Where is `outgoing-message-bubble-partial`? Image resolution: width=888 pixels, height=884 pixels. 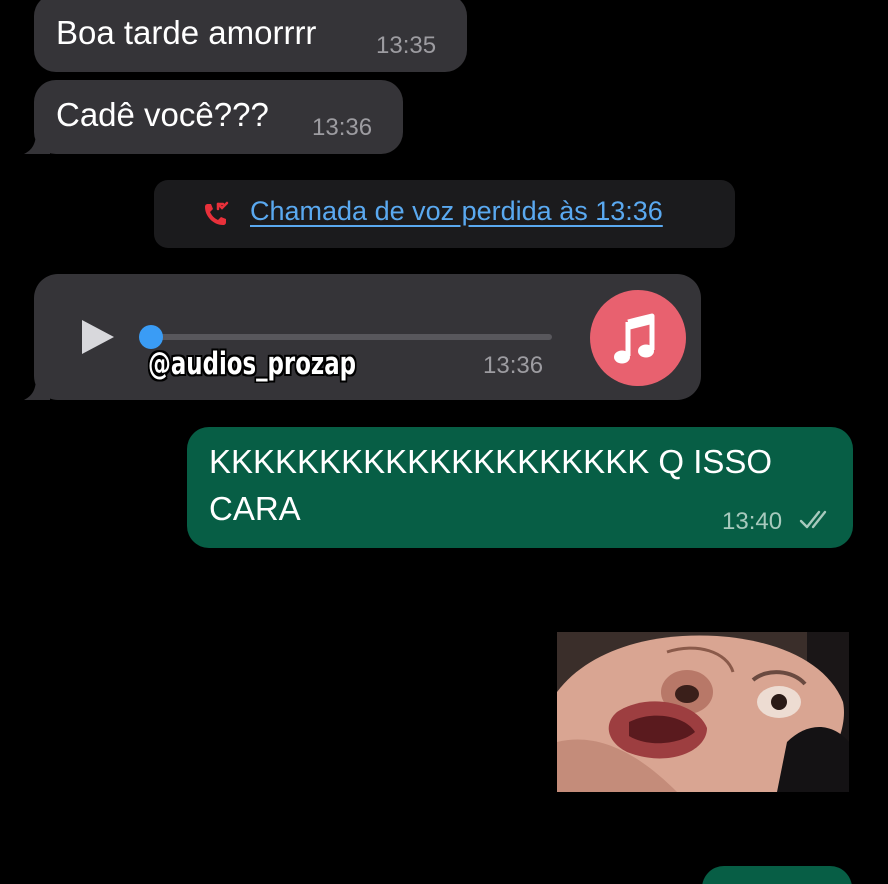
outgoing-message-bubble-partial is located at coordinates (777, 875).